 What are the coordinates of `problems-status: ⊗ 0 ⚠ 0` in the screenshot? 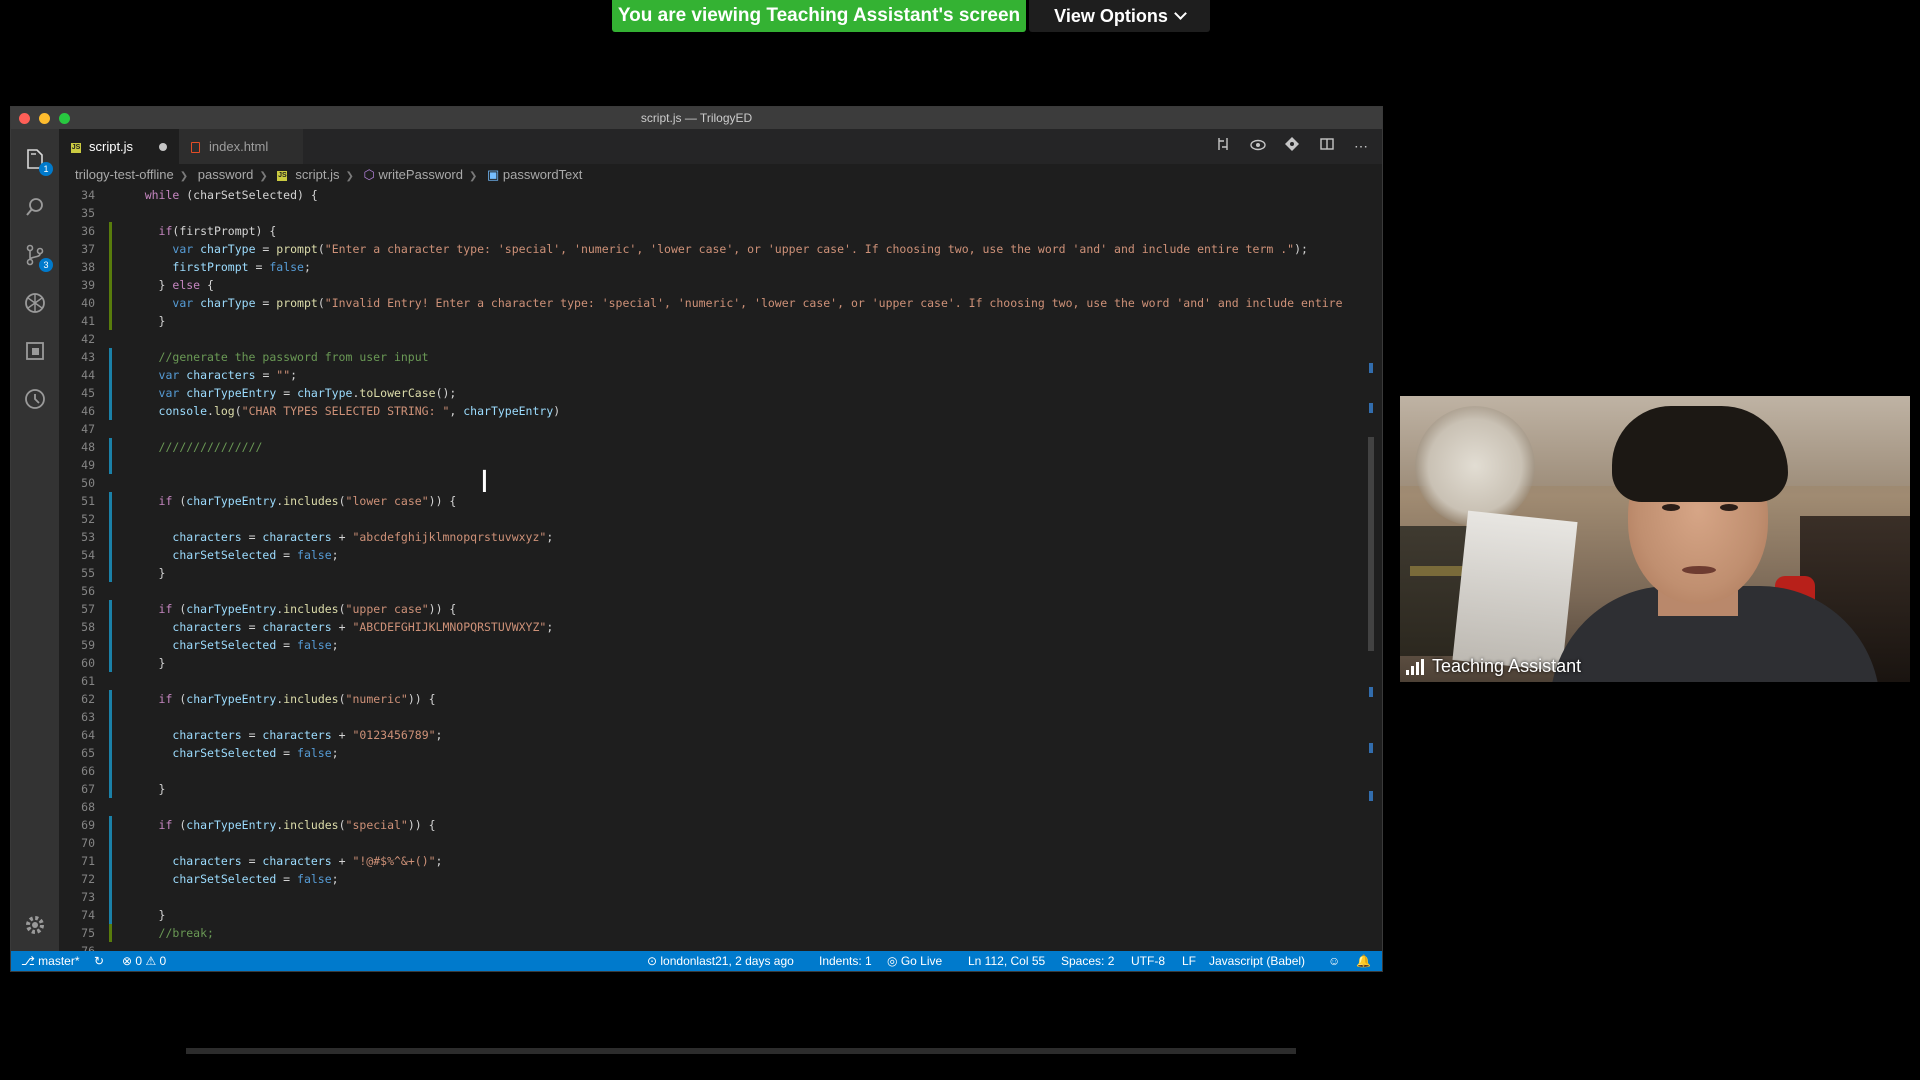 It's located at (144, 961).